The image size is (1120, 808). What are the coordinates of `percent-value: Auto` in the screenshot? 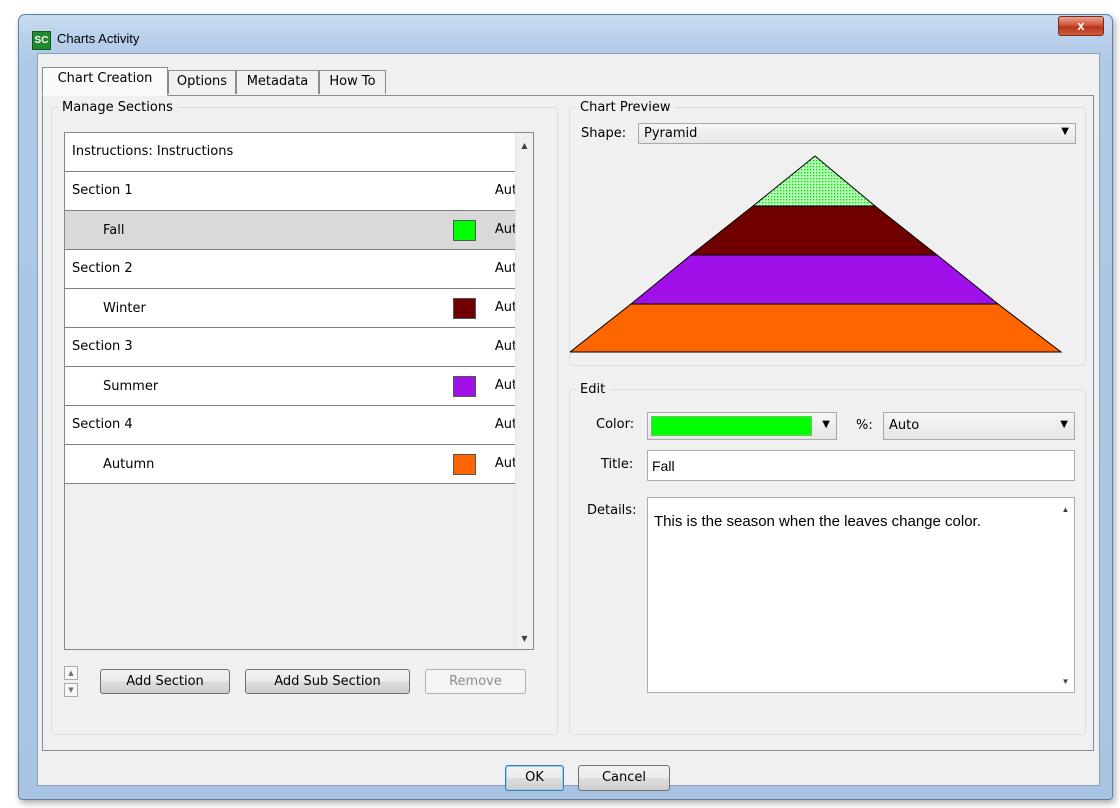 It's located at (904, 425).